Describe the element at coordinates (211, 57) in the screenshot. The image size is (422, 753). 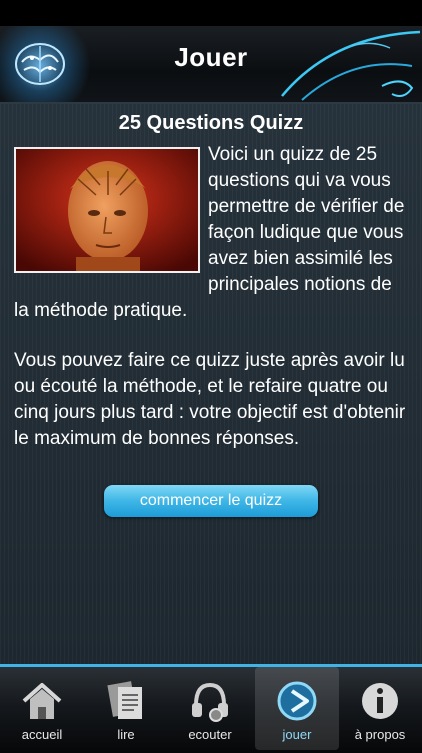
I see `page-title: Jouer` at that location.